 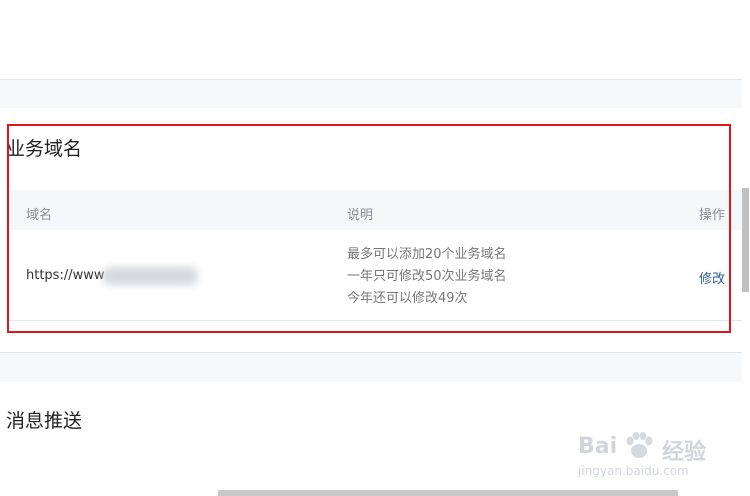 I want to click on baidu-watermark: Bai 经验 jingyan.baidu.com, so click(x=663, y=462).